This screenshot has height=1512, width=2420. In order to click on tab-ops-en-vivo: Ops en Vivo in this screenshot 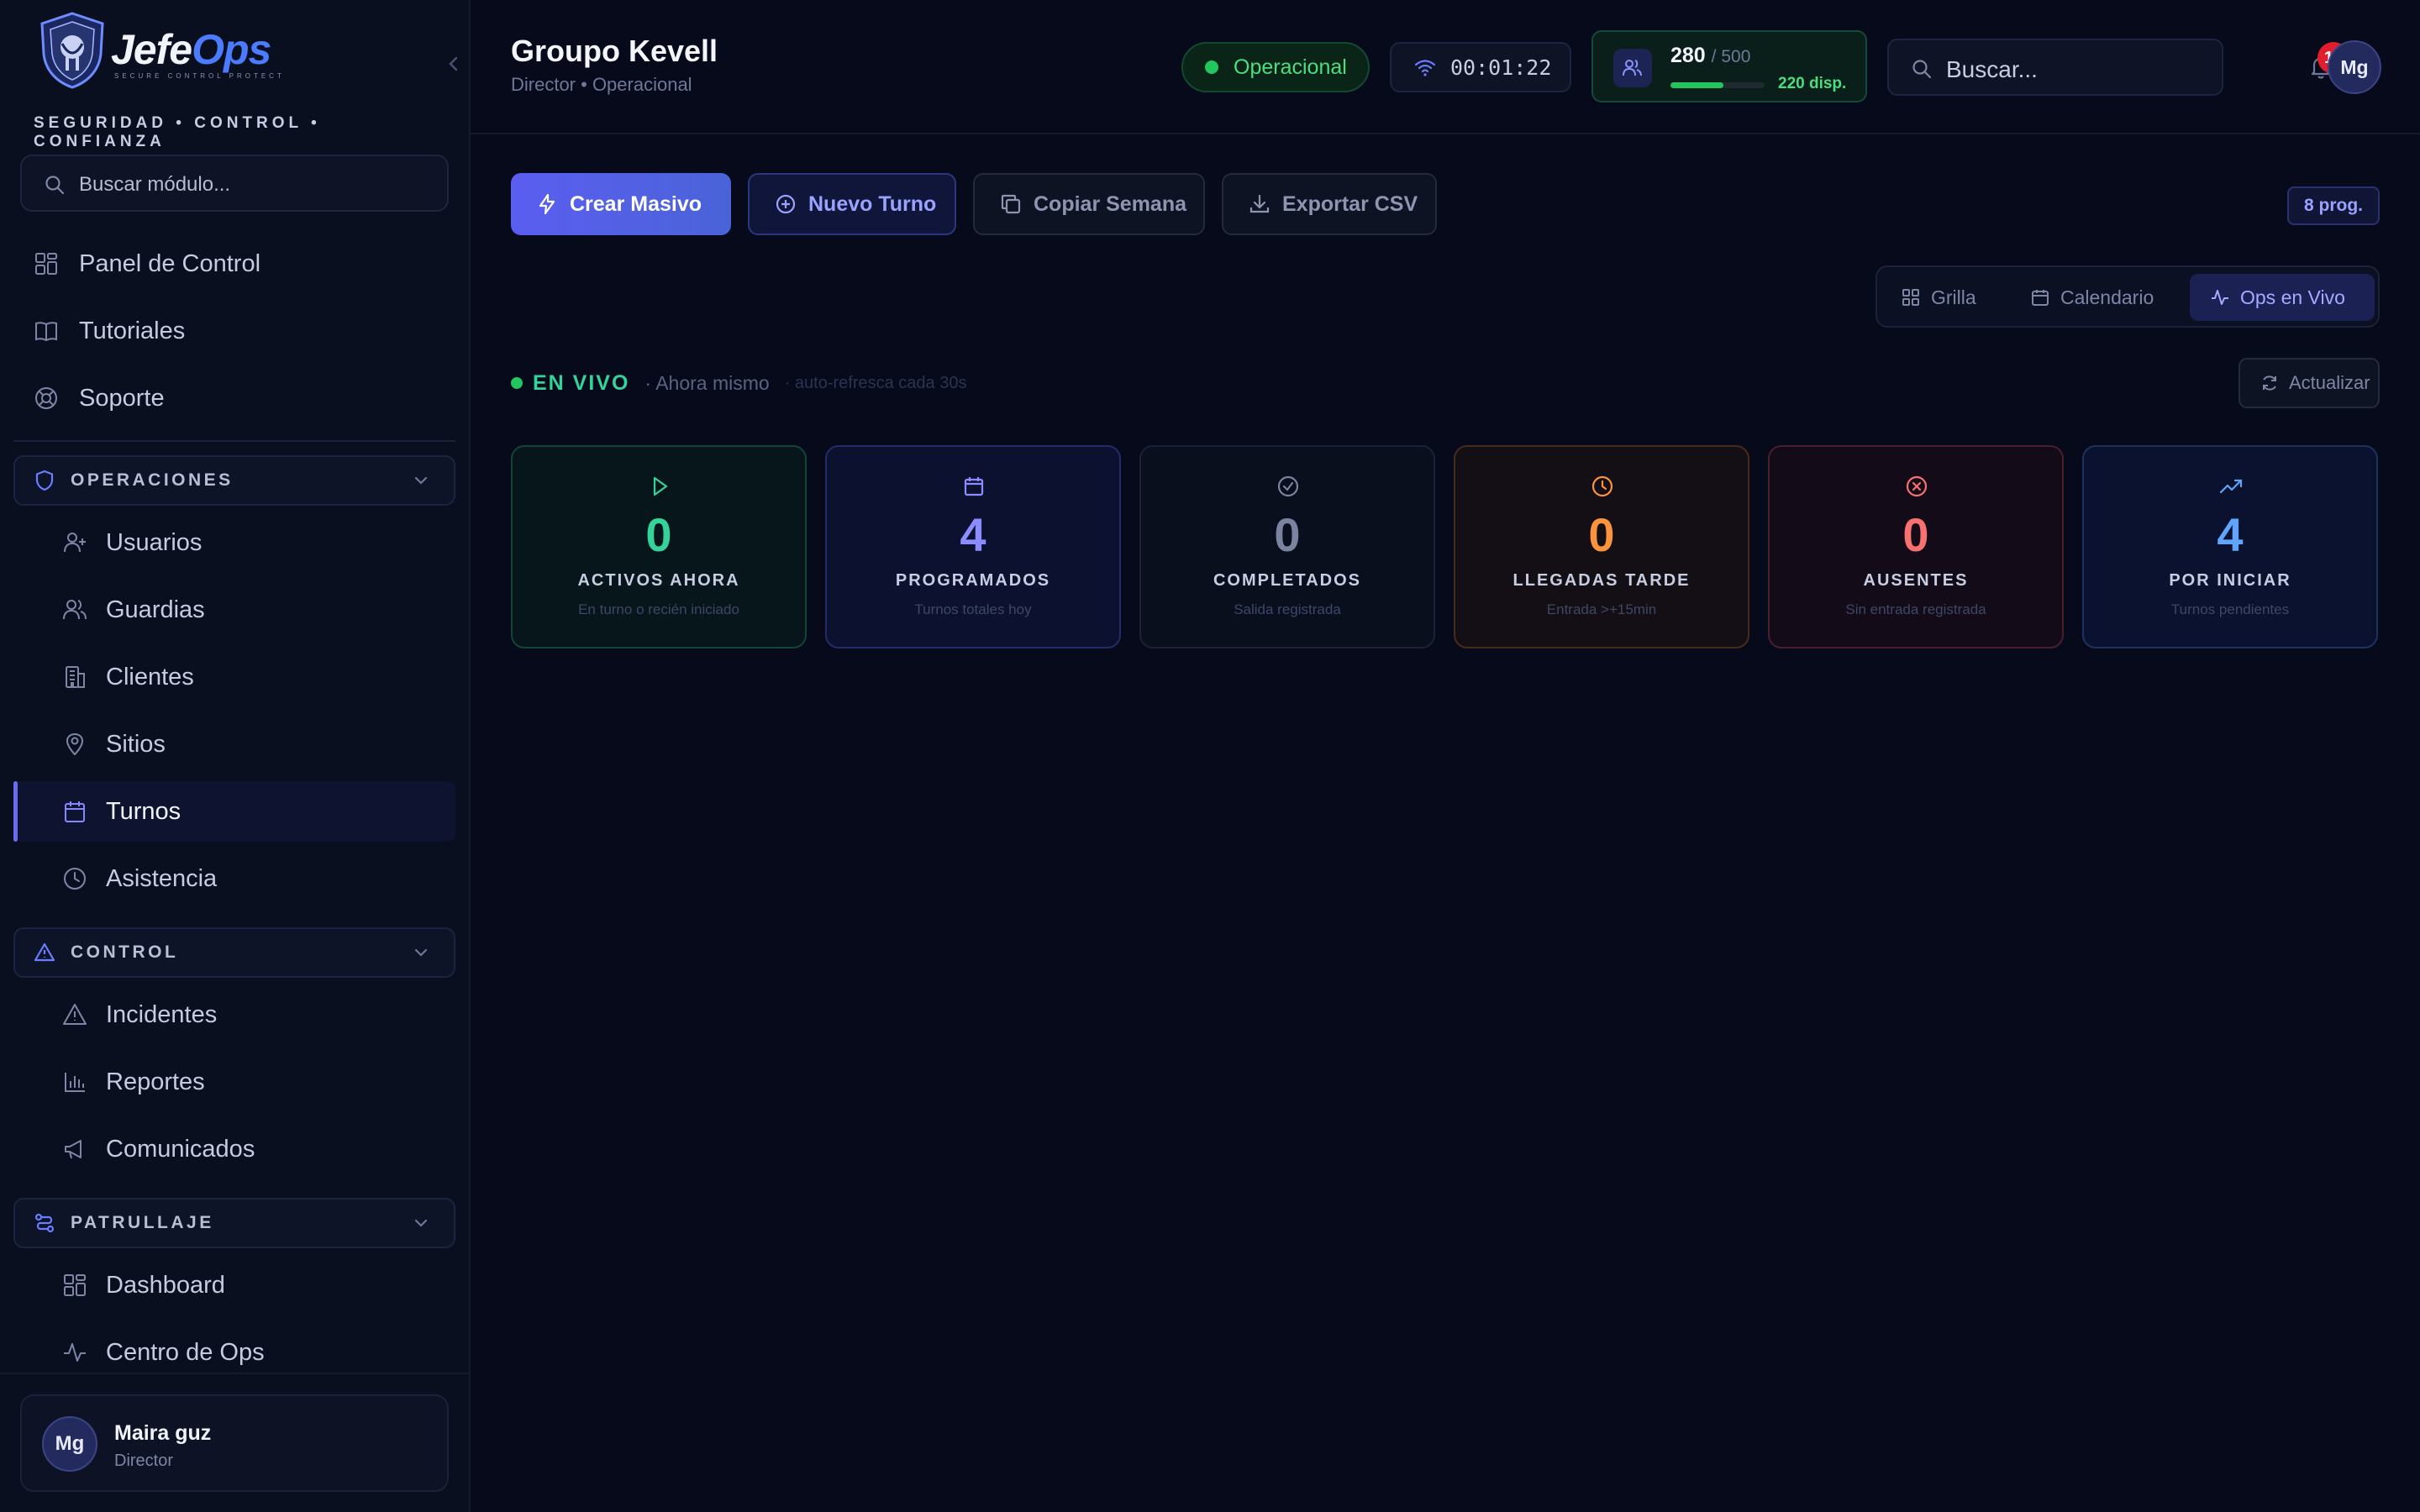, I will do `click(2282, 297)`.